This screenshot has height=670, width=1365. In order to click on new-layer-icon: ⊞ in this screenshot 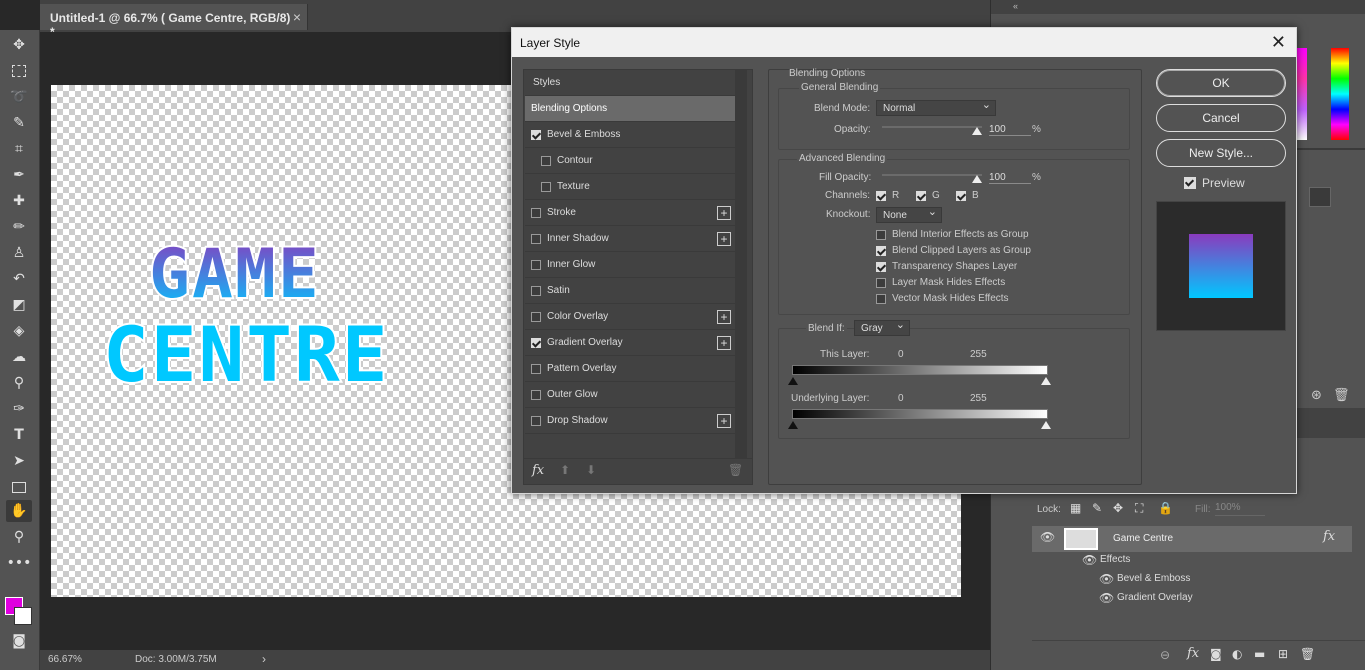, I will do `click(1283, 654)`.